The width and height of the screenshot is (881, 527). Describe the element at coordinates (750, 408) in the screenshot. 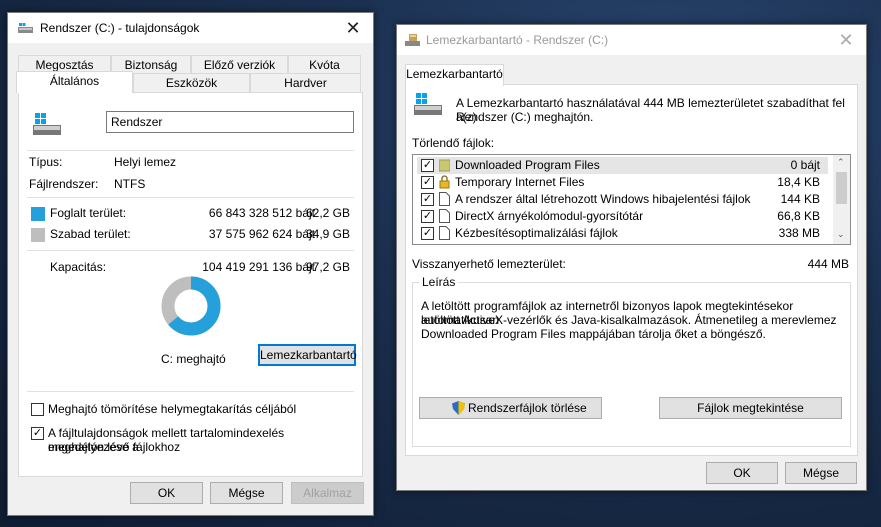

I see `view-files-button: Fájlok megtekintése` at that location.